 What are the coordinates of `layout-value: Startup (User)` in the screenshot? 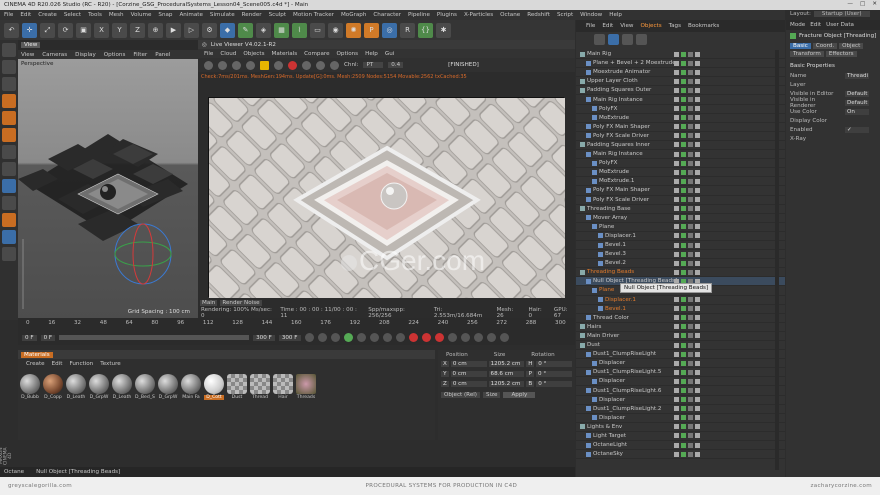 It's located at (841, 14).